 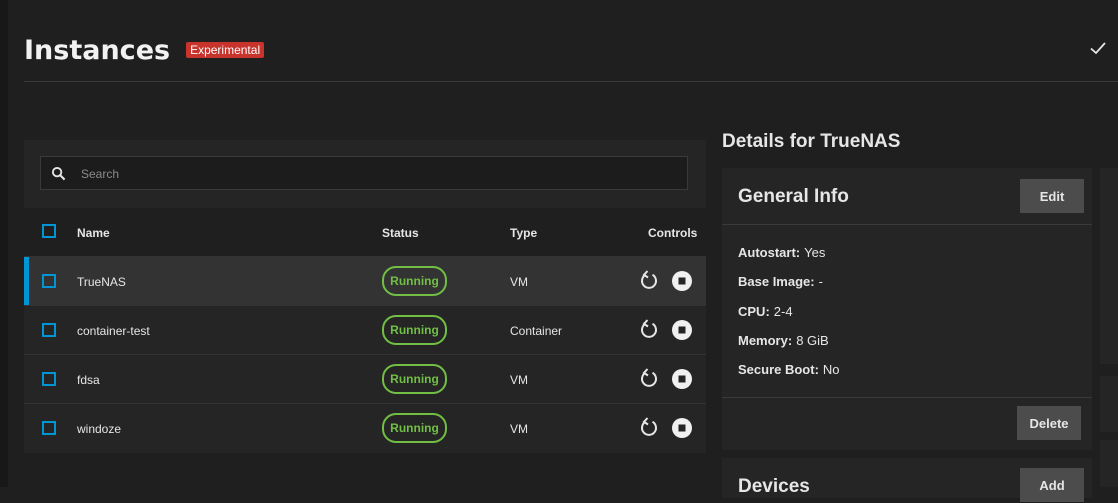 I want to click on base-image-field: Base Image: -, so click(x=780, y=281).